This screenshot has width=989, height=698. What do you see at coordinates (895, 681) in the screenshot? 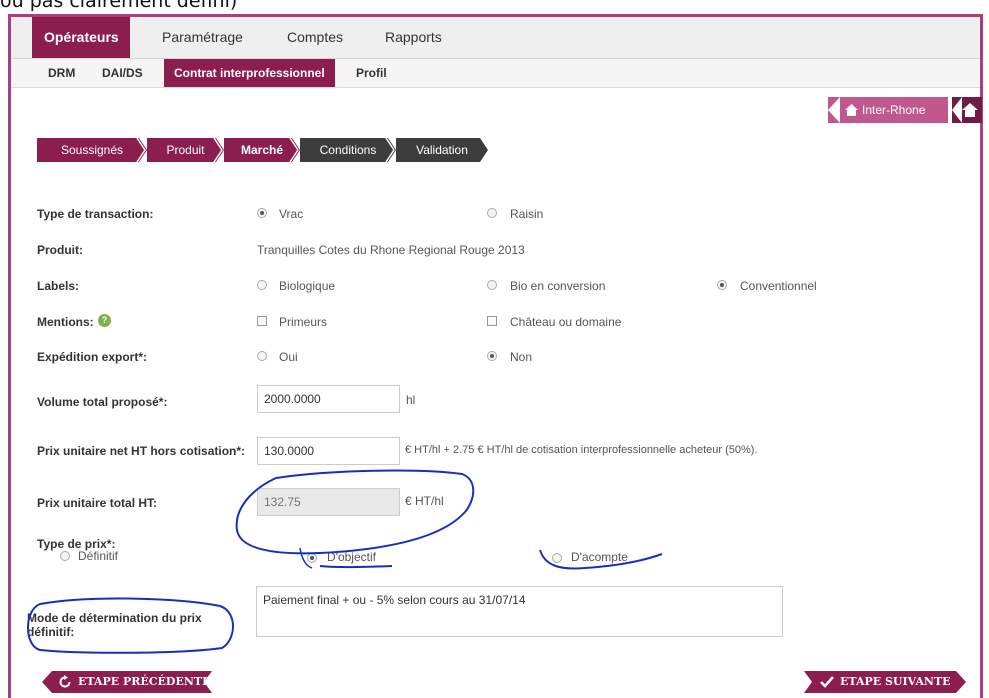
I see `next-step-label: ETAPE SUIVANTE` at bounding box center [895, 681].